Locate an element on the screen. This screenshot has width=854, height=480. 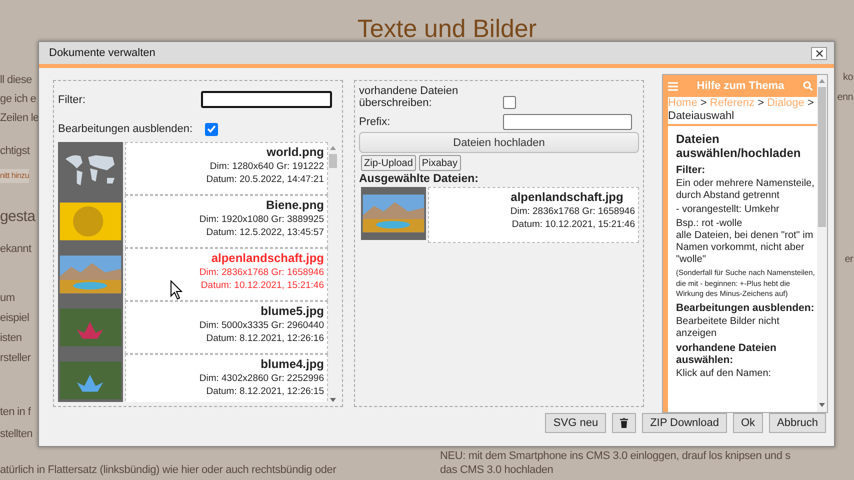
help-text: - vorangestellt: Umkehr is located at coordinates (728, 210).